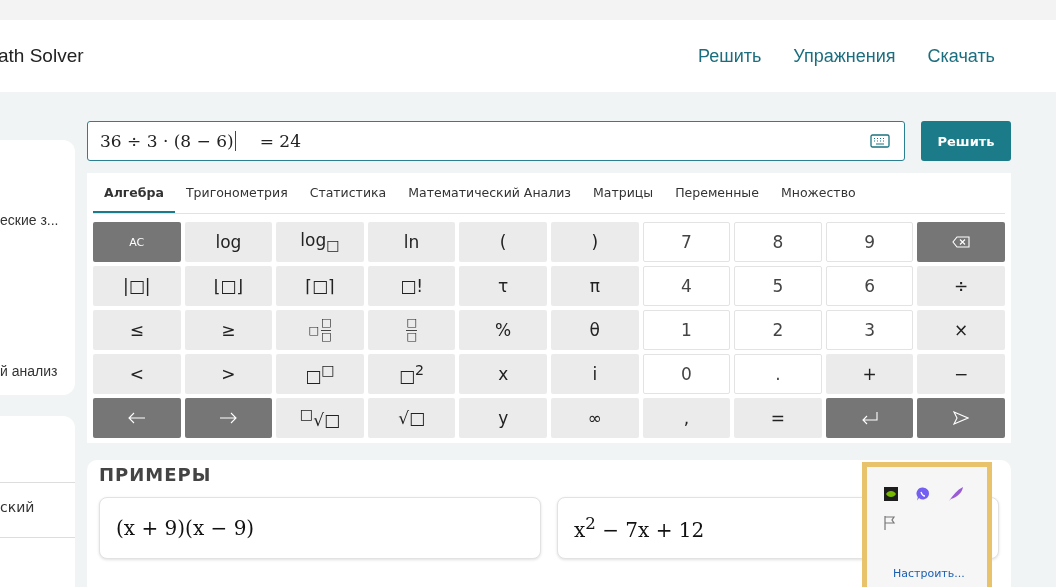 The width and height of the screenshot is (1056, 587). I want to click on tab: Тригонометрия, so click(236, 193).